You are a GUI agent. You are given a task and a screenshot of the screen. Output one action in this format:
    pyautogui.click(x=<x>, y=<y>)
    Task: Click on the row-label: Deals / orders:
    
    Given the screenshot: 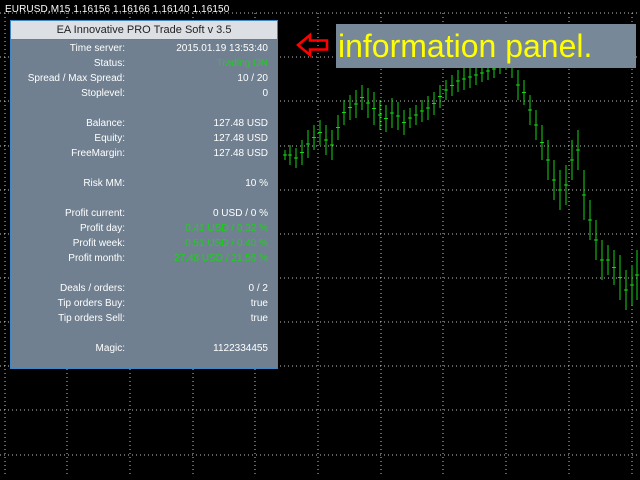 What is the action you would take?
    pyautogui.click(x=92, y=288)
    